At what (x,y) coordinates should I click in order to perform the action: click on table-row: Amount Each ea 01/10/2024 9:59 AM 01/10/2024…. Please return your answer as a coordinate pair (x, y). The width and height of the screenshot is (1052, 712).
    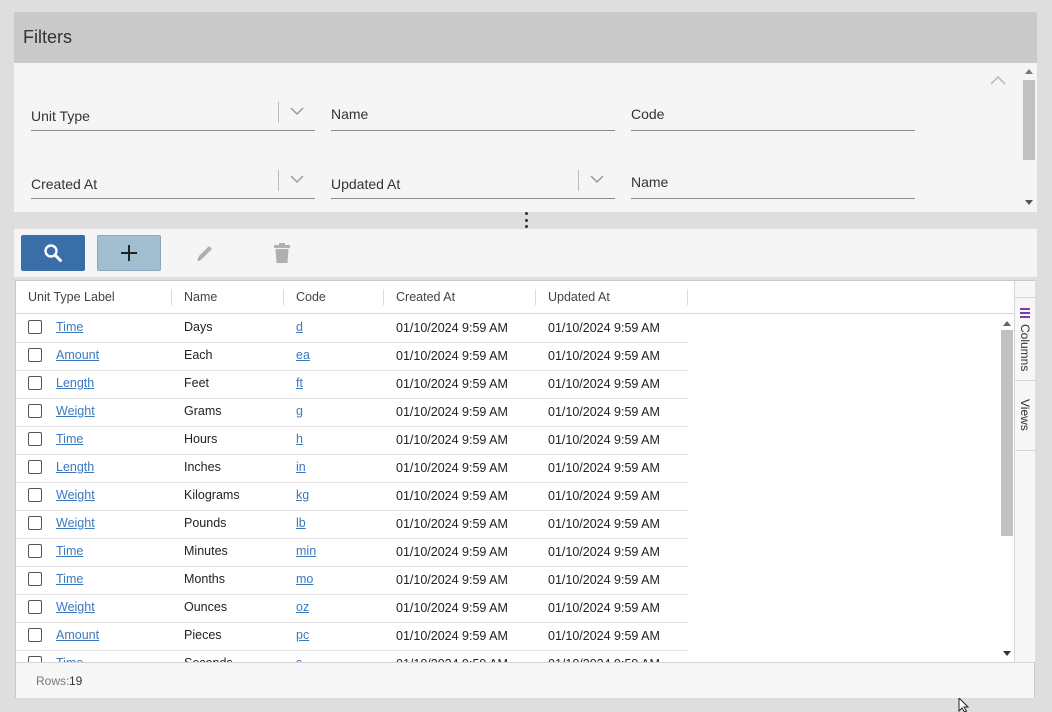
    Looking at the image, I should click on (352, 356).